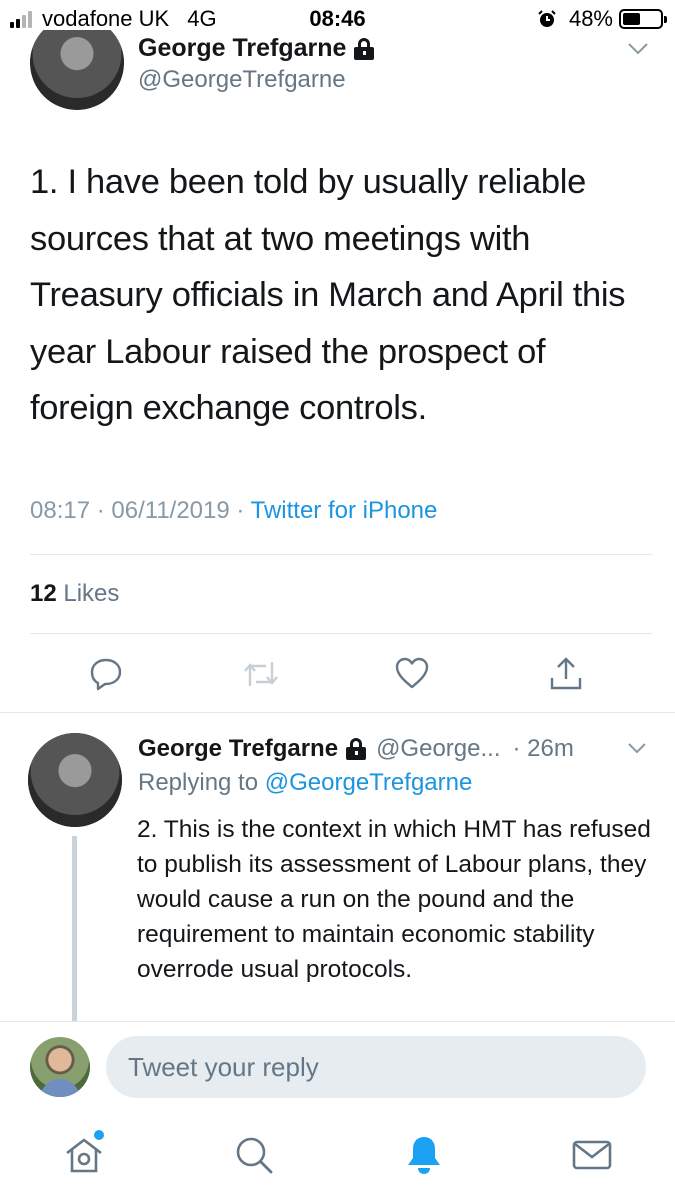 The width and height of the screenshot is (675, 1200). I want to click on author-avatar, so click(77, 70).